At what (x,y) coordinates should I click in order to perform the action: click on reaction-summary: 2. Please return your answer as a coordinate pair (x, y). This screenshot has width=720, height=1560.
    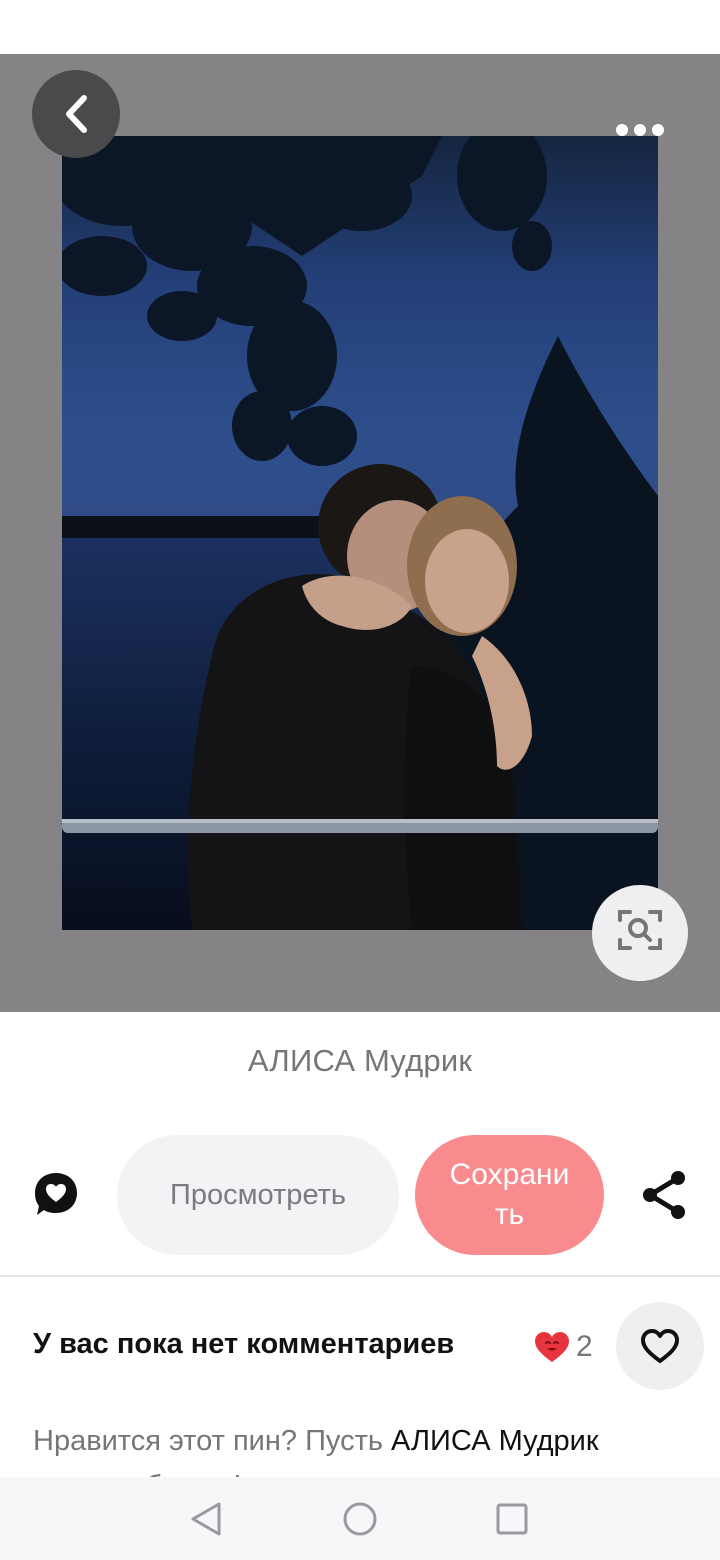
    Looking at the image, I should click on (563, 1347).